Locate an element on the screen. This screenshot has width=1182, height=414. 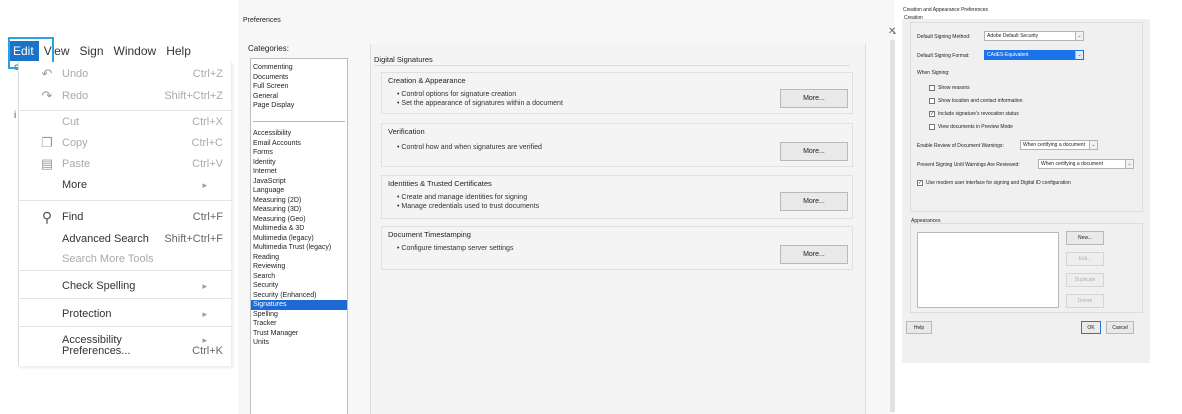
default-format-select: CAdES-Equivalent ⌄ is located at coordinates (1034, 55).